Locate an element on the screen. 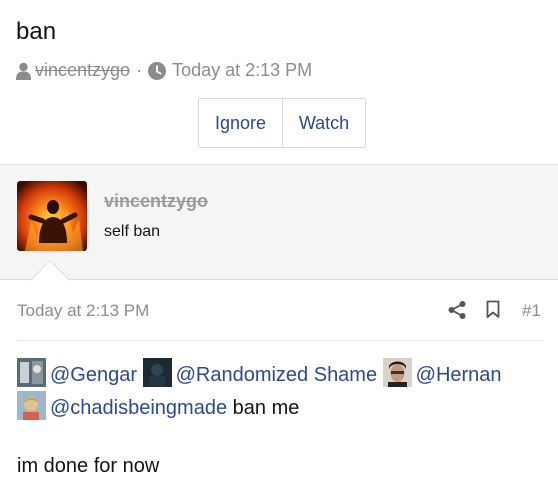  mention-name: @Randomized Shame is located at coordinates (276, 375).